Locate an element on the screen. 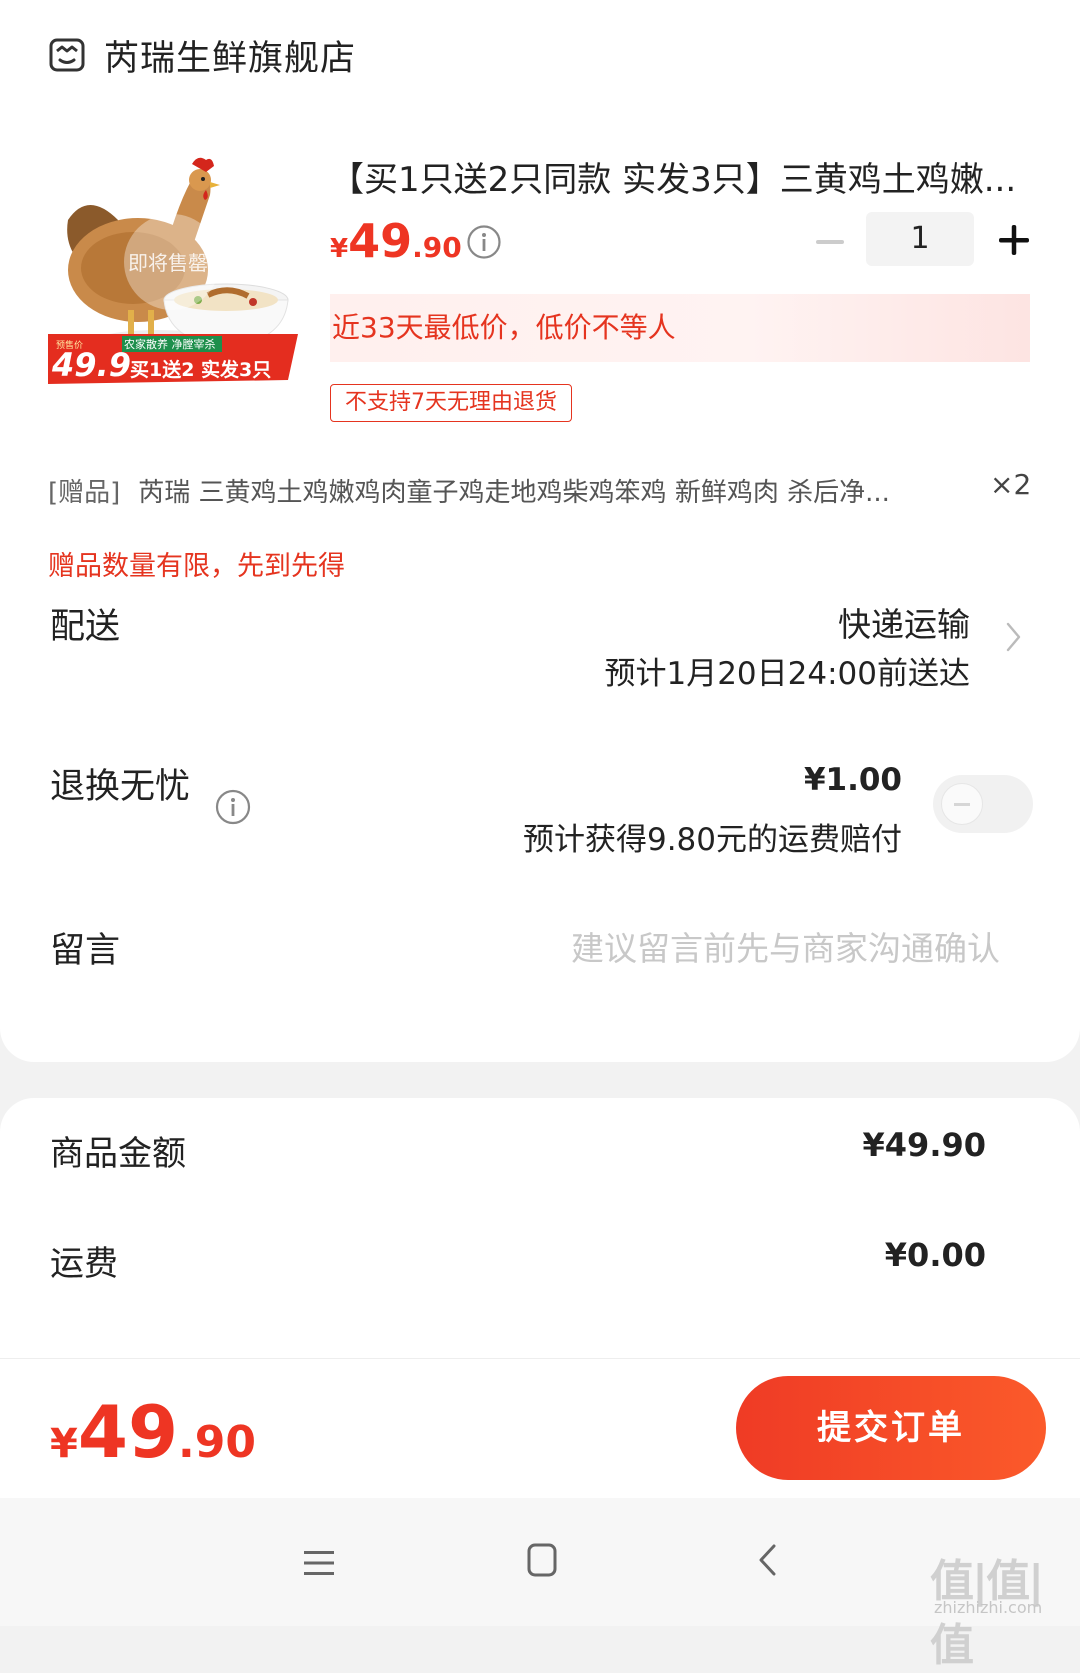 This screenshot has height=1673, width=1080. return-insurance-toggle is located at coordinates (983, 804).